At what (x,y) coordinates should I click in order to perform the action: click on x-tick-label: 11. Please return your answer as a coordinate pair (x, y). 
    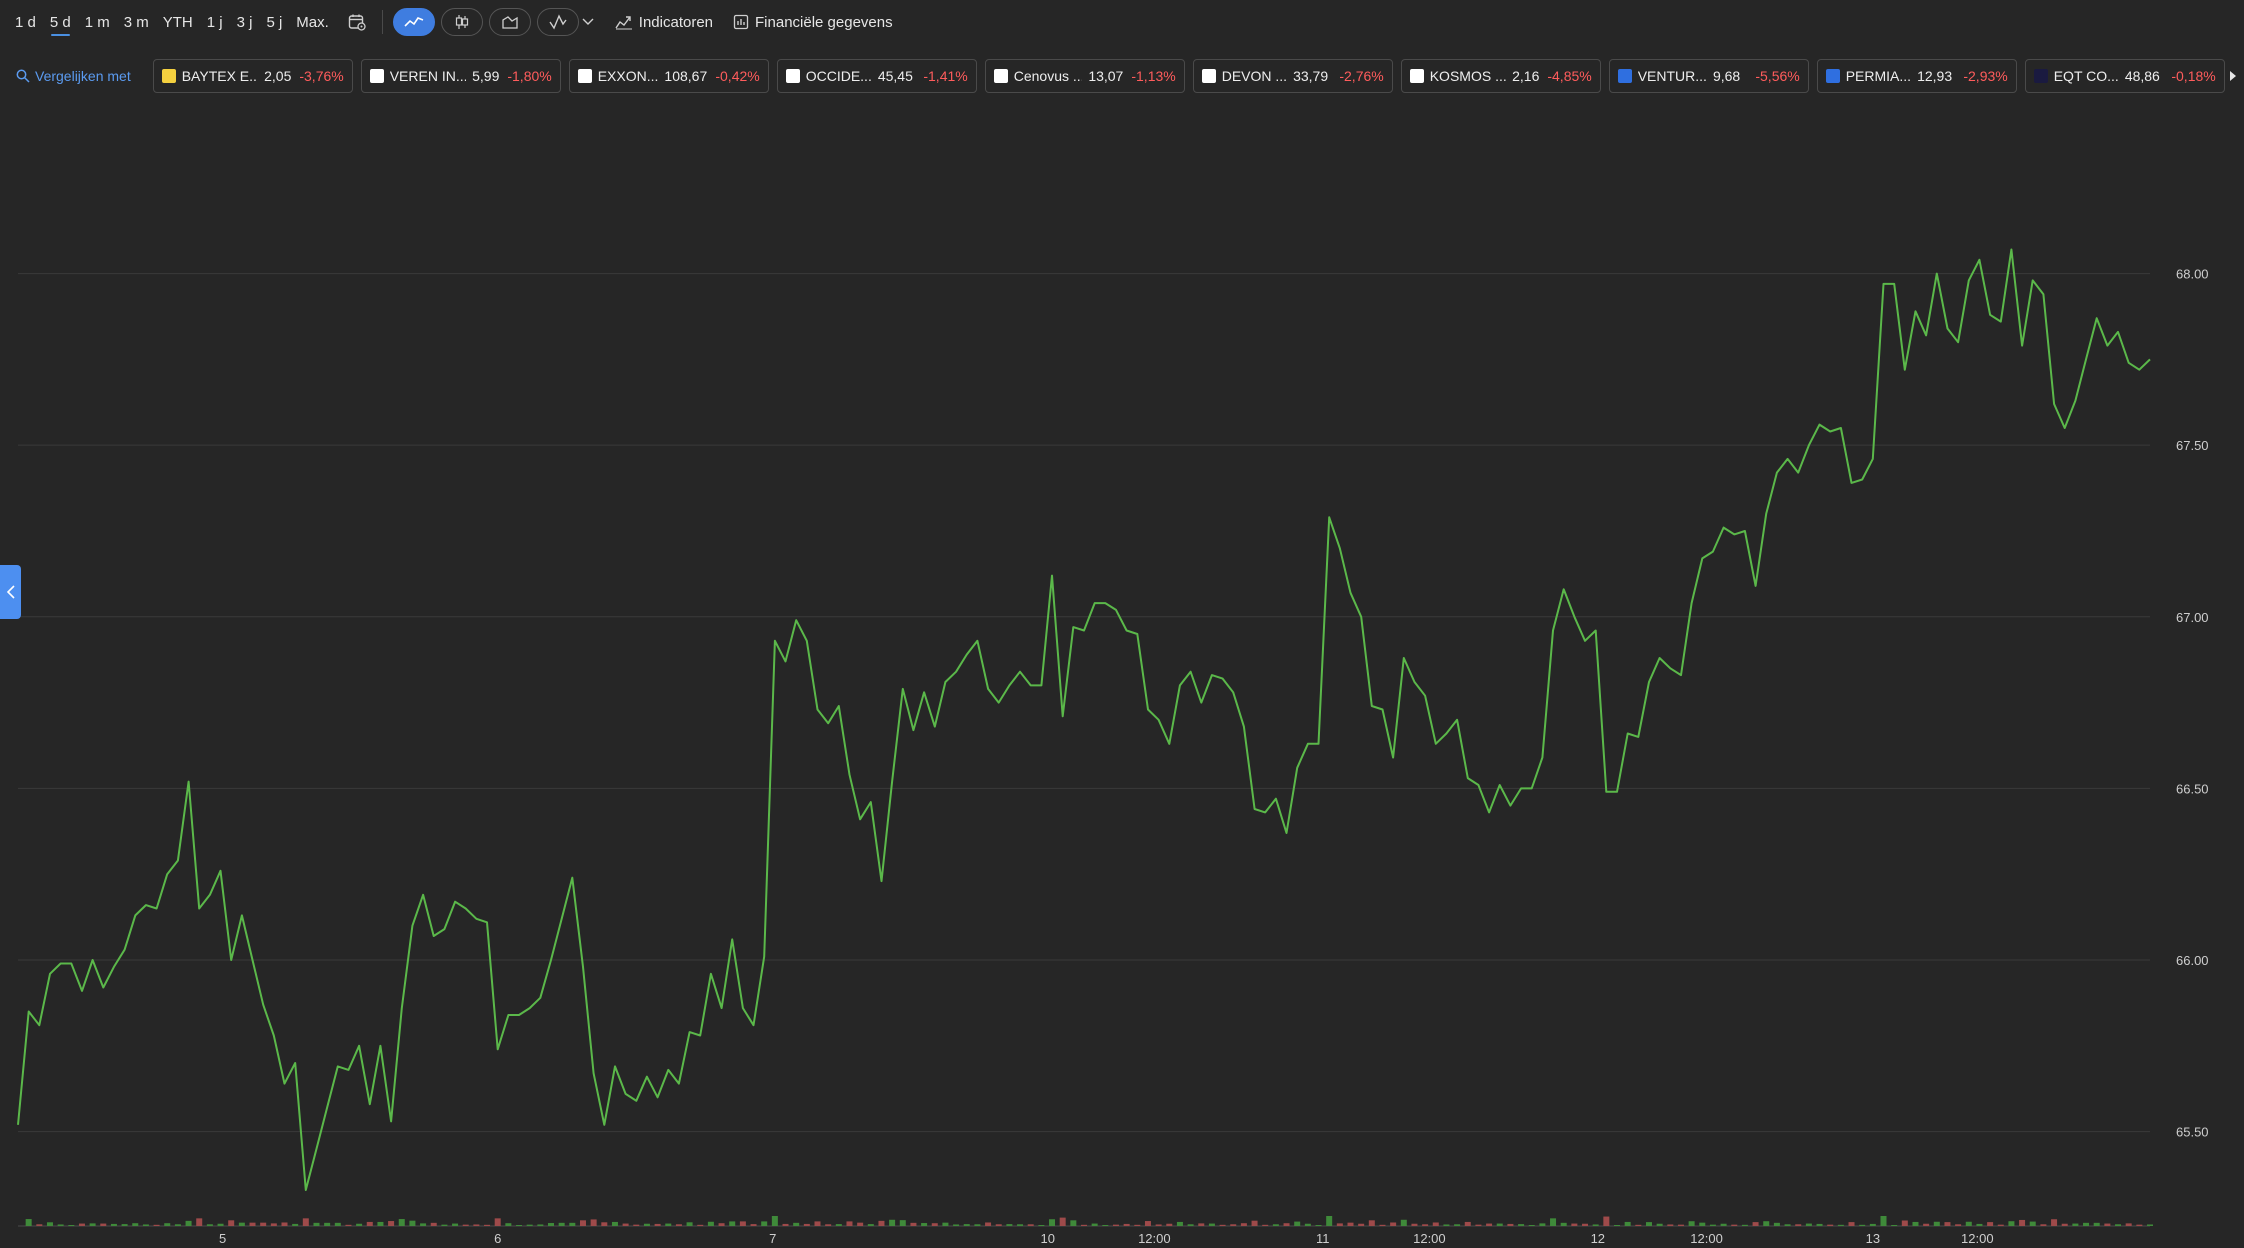
    Looking at the image, I should click on (1323, 1238).